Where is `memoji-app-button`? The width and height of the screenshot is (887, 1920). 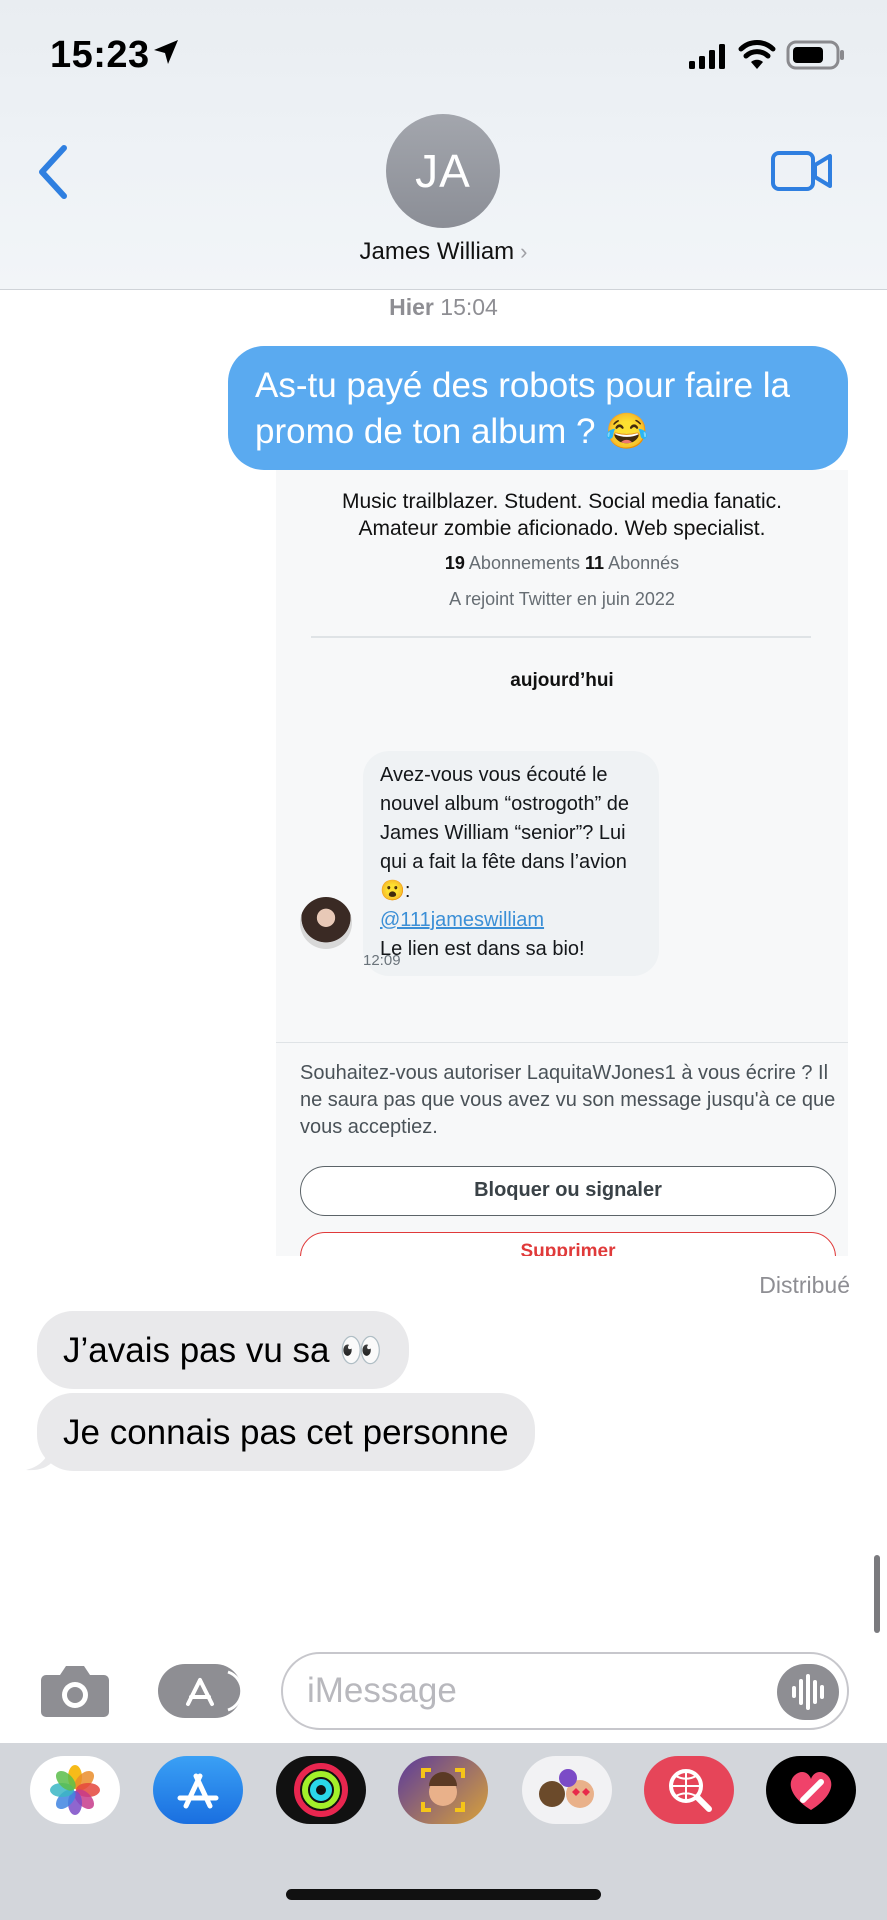
memoji-app-button is located at coordinates (443, 1790).